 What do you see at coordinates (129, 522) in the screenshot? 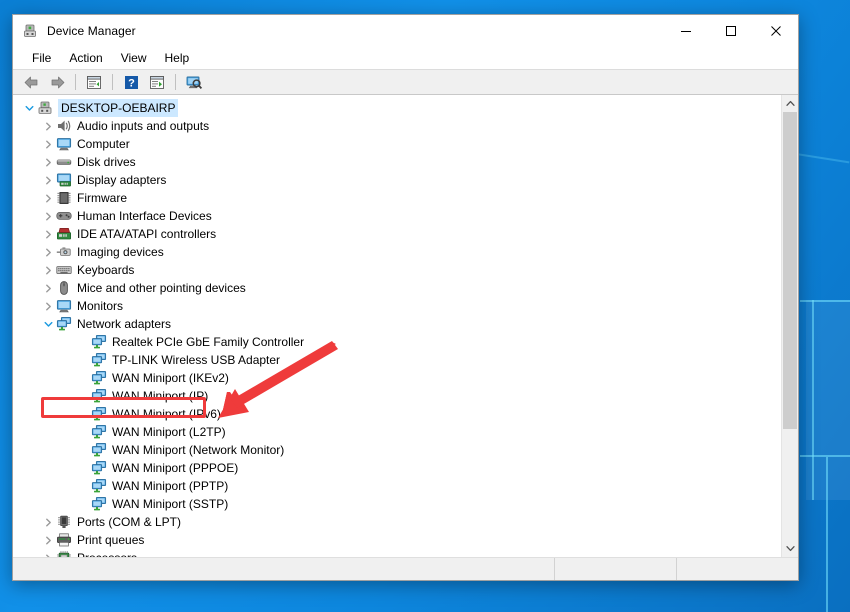
I see `tree-item-label: Ports (COM & LPT)` at bounding box center [129, 522].